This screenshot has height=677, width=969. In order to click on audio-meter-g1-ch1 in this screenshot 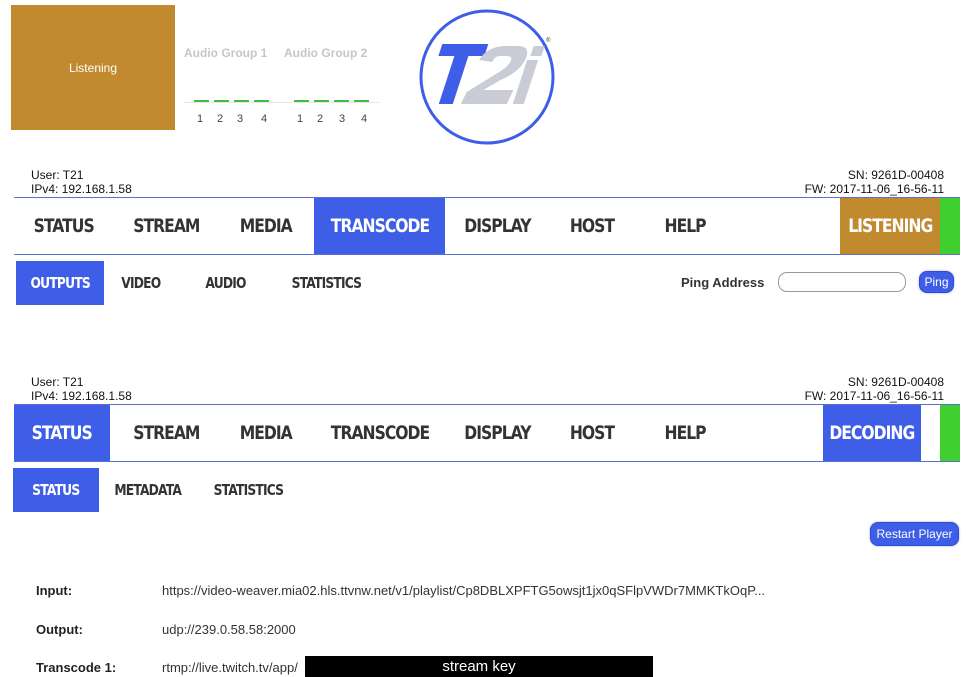, I will do `click(201, 101)`.